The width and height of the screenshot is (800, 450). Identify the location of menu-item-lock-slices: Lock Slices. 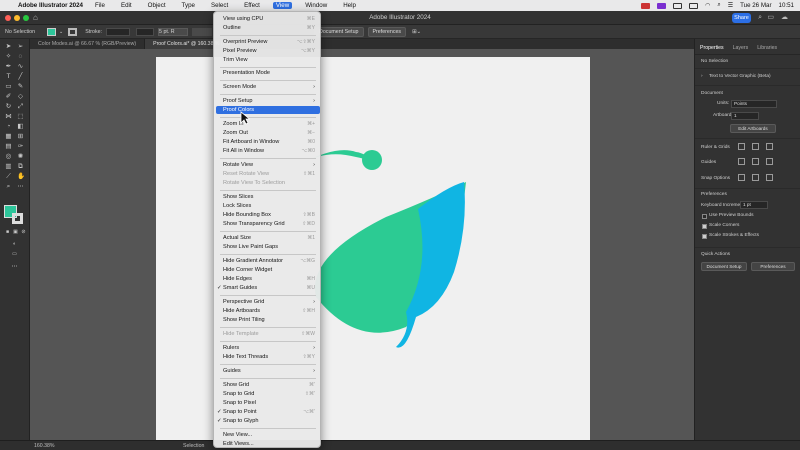
(268, 206).